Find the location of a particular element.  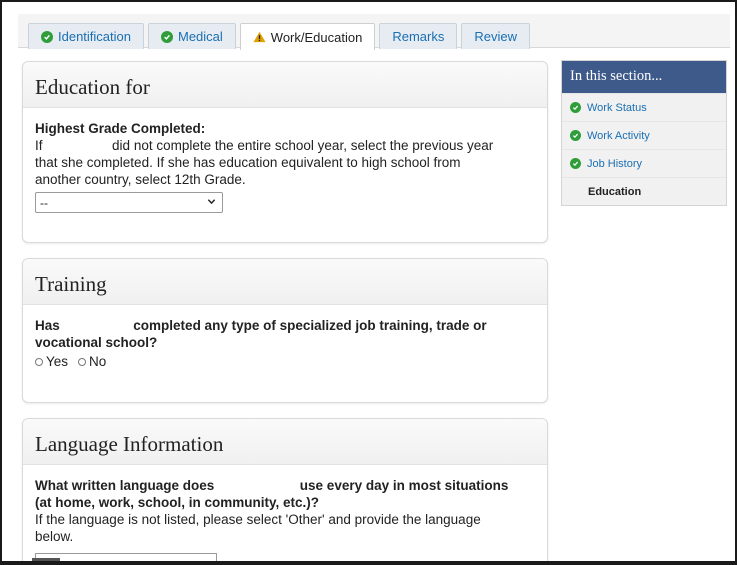

tab-review: Review is located at coordinates (495, 36).